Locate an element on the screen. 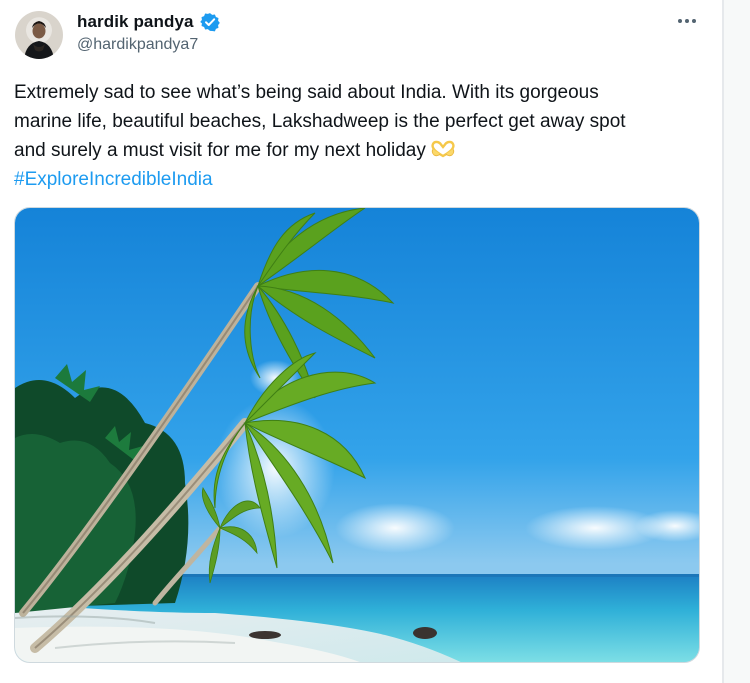  more-options-icon is located at coordinates (690, 21).